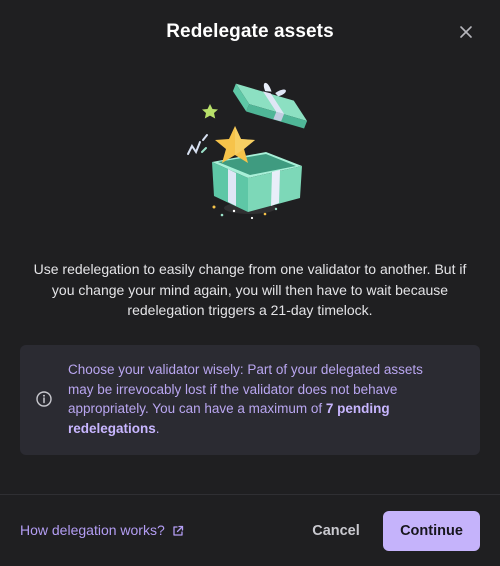 Image resolution: width=500 pixels, height=566 pixels. Describe the element at coordinates (250, 494) in the screenshot. I see `footer-divider` at that location.